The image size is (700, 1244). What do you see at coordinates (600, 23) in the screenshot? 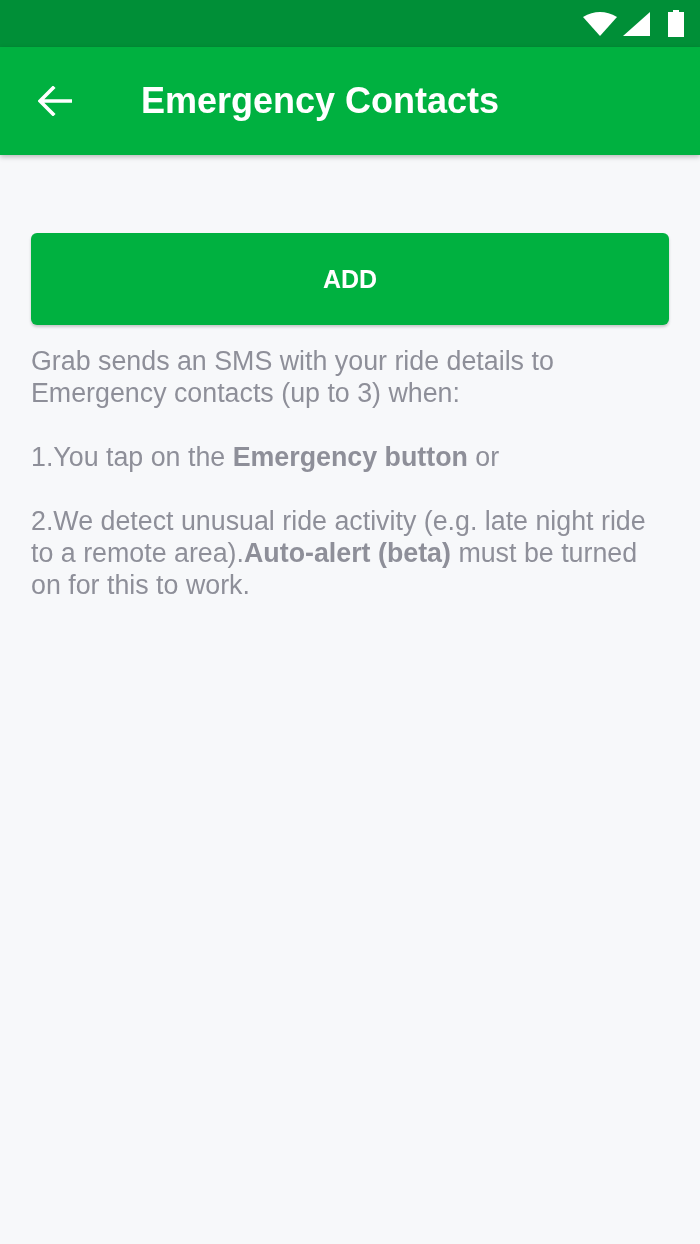
I see `wifi-icon` at bounding box center [600, 23].